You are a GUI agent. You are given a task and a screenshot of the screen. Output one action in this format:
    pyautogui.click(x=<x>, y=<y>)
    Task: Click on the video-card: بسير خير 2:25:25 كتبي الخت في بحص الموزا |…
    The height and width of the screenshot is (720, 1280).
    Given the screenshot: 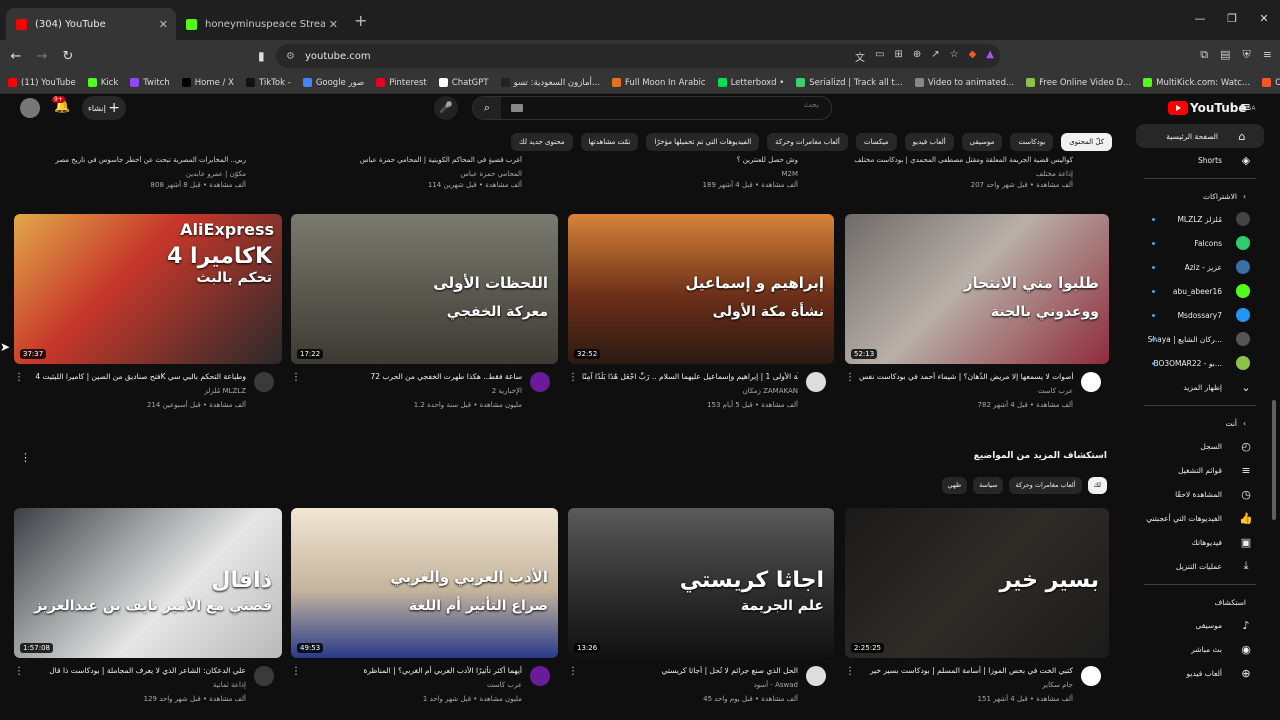 What is the action you would take?
    pyautogui.click(x=977, y=613)
    